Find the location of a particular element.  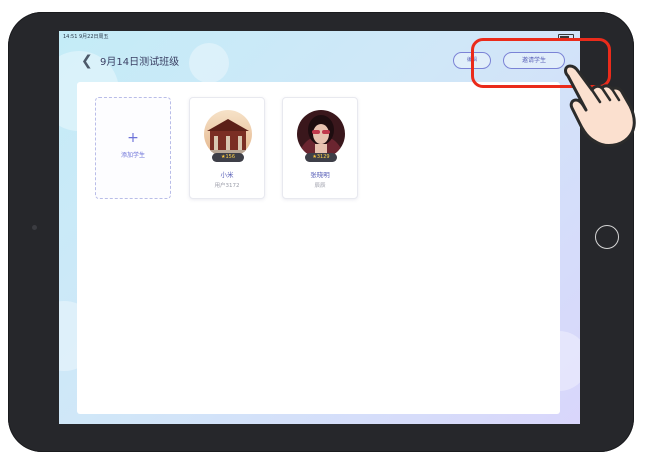

student-card: ★156 小米 用户3172 is located at coordinates (227, 148).